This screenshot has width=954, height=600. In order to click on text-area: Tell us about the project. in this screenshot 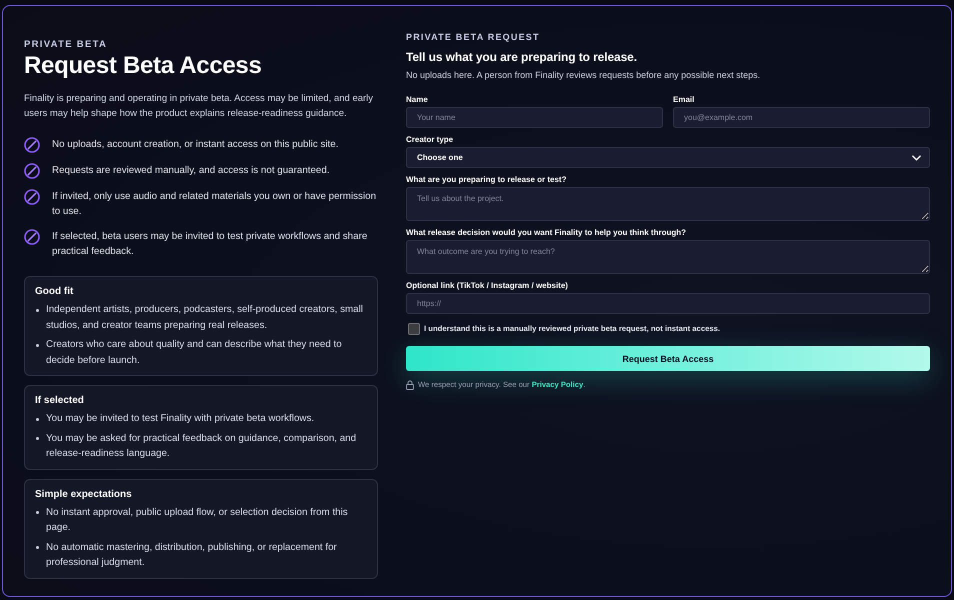, I will do `click(668, 204)`.